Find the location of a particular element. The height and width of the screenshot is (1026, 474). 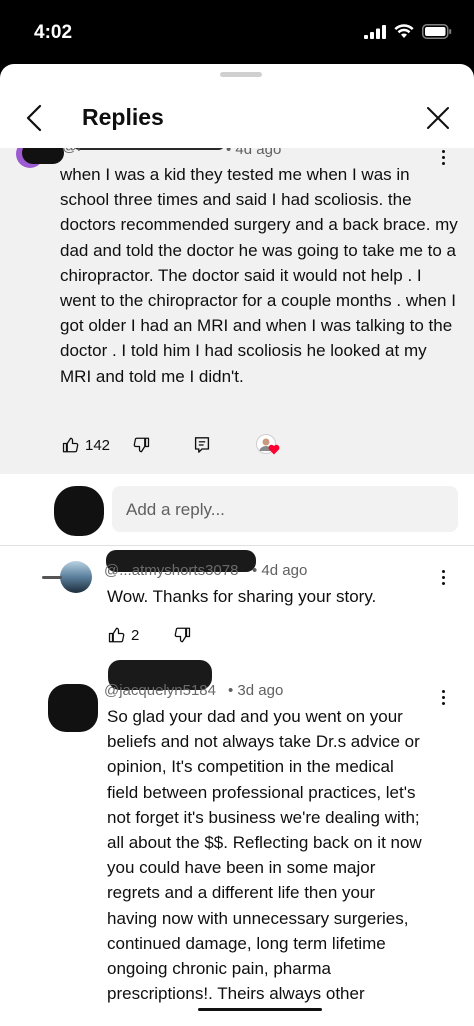

chevron-left-icon is located at coordinates (34, 118).